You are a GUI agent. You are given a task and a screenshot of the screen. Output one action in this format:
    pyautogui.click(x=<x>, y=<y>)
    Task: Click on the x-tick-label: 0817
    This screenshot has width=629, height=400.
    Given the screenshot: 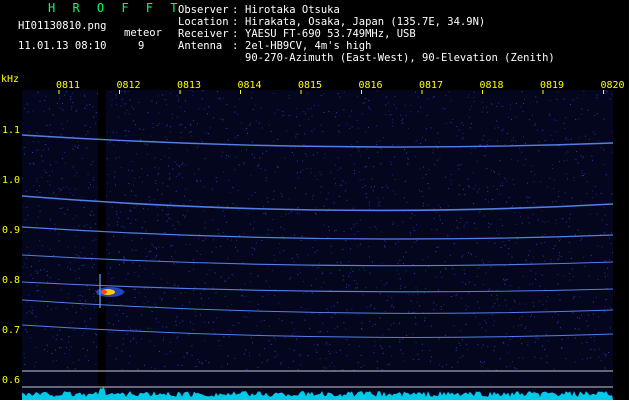 What is the action you would take?
    pyautogui.click(x=431, y=85)
    